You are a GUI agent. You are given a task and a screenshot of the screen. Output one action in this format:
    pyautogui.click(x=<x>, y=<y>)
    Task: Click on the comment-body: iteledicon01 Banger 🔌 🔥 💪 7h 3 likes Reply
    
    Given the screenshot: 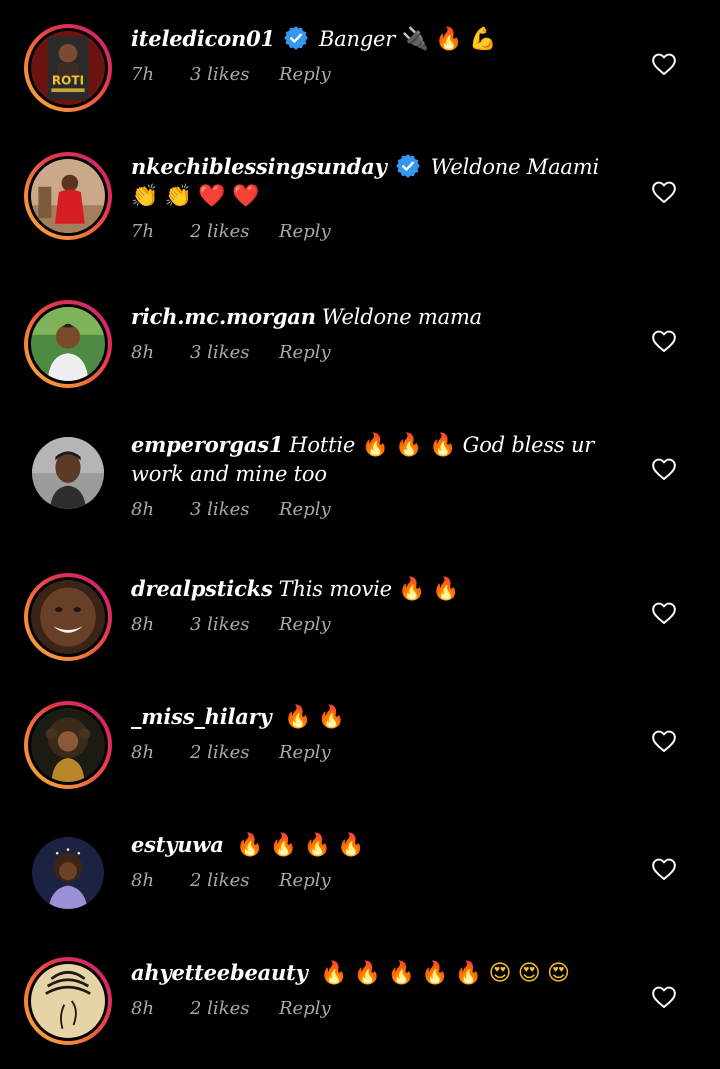 What is the action you would take?
    pyautogui.click(x=378, y=55)
    